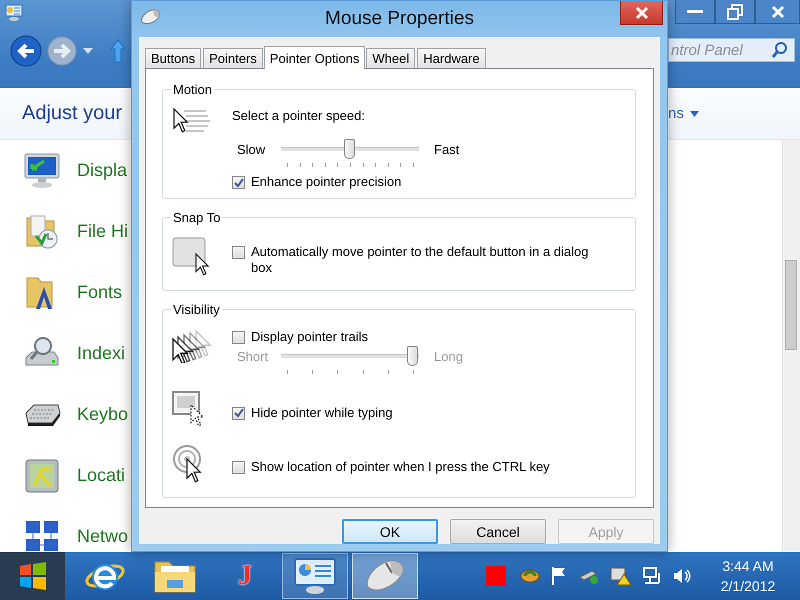 The height and width of the screenshot is (600, 800). I want to click on window-title: Mouse Properties, so click(399, 19).